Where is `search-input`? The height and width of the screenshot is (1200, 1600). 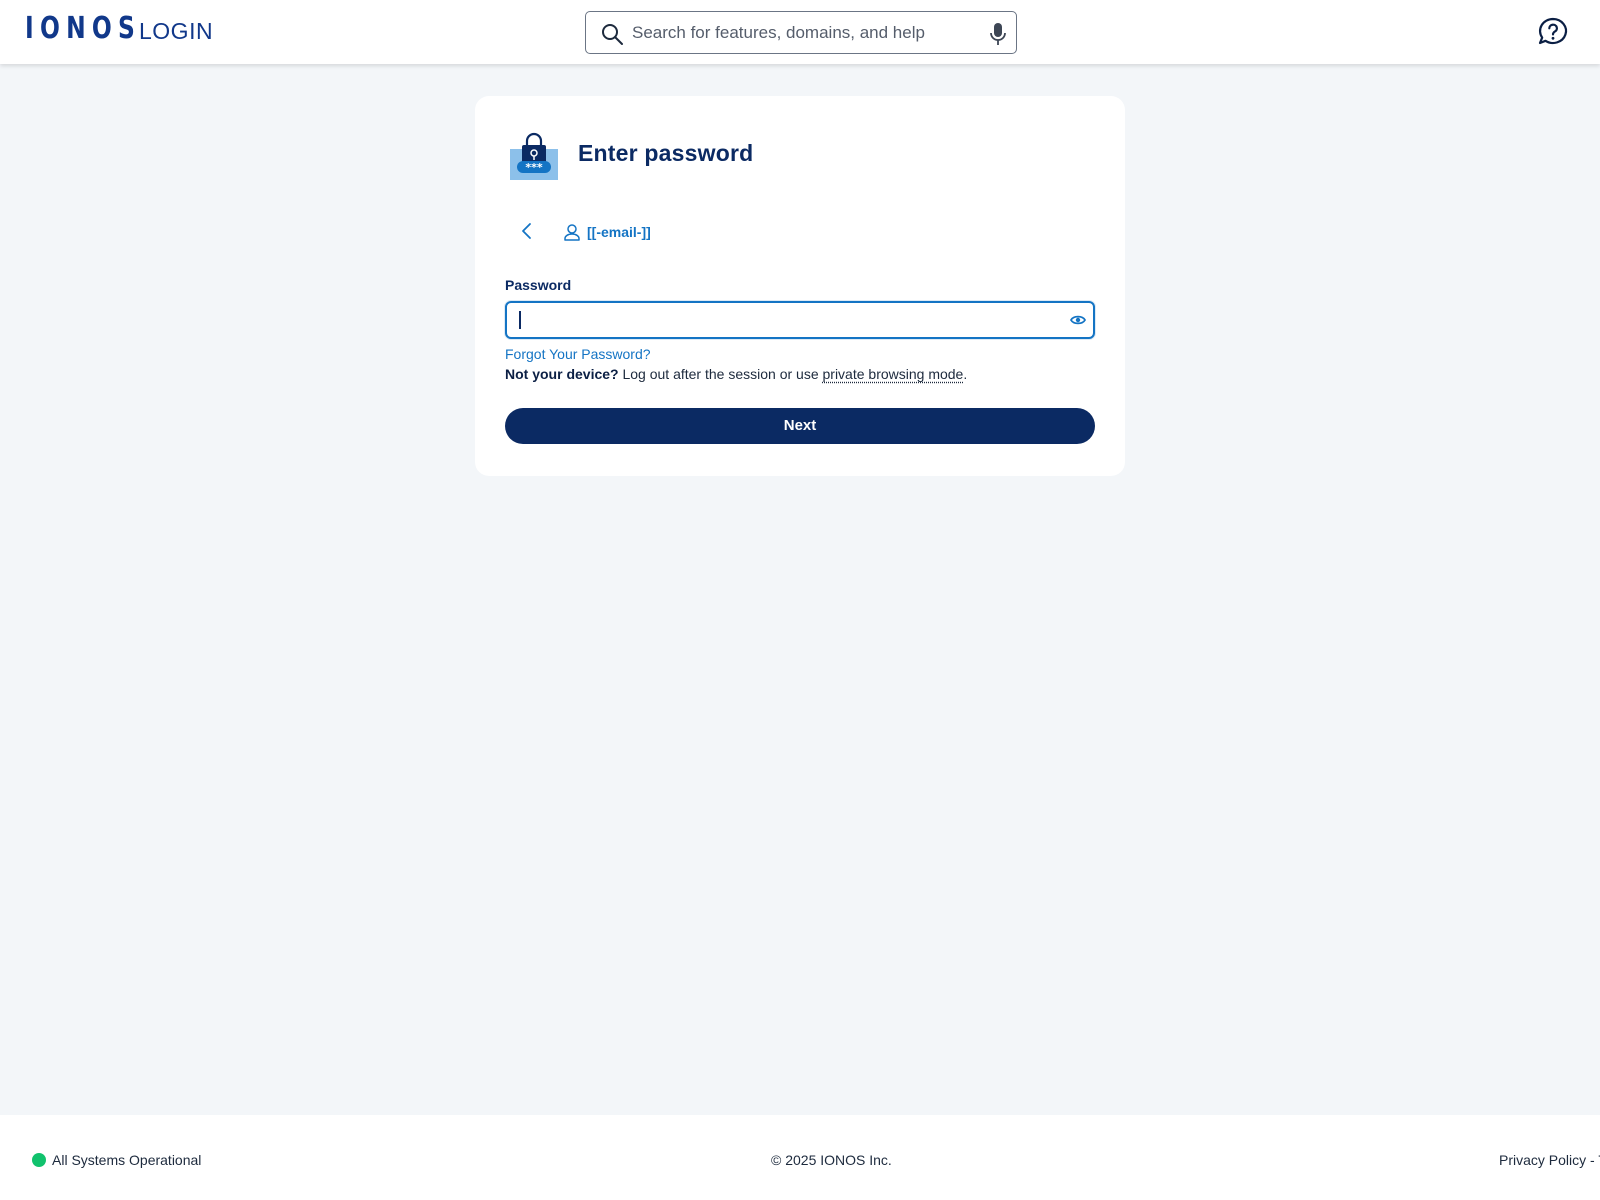
search-input is located at coordinates (802, 32).